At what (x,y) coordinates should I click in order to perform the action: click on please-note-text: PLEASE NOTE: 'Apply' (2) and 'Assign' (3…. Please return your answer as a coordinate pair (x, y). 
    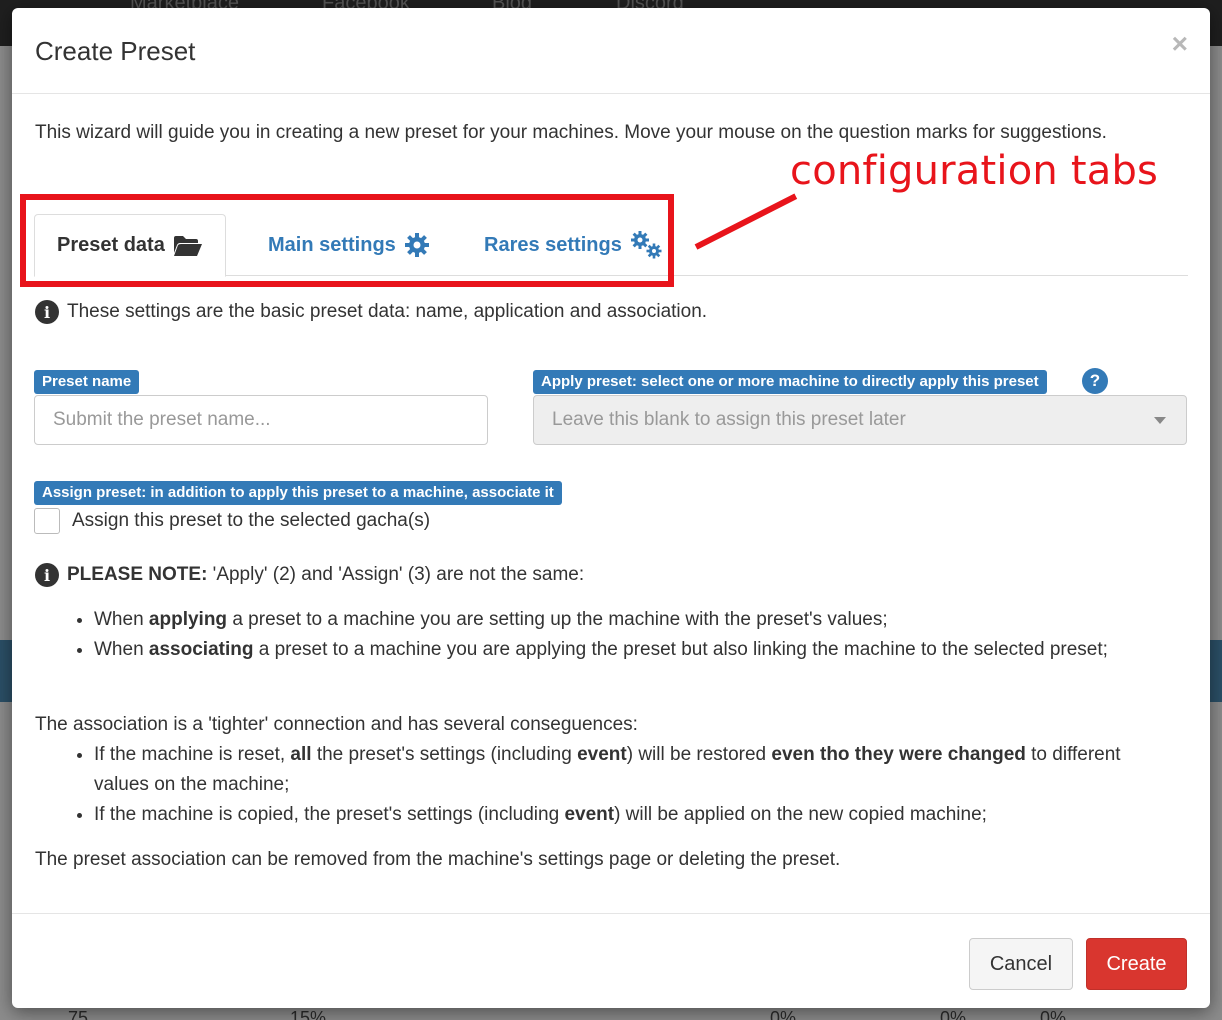
    Looking at the image, I should click on (325, 575).